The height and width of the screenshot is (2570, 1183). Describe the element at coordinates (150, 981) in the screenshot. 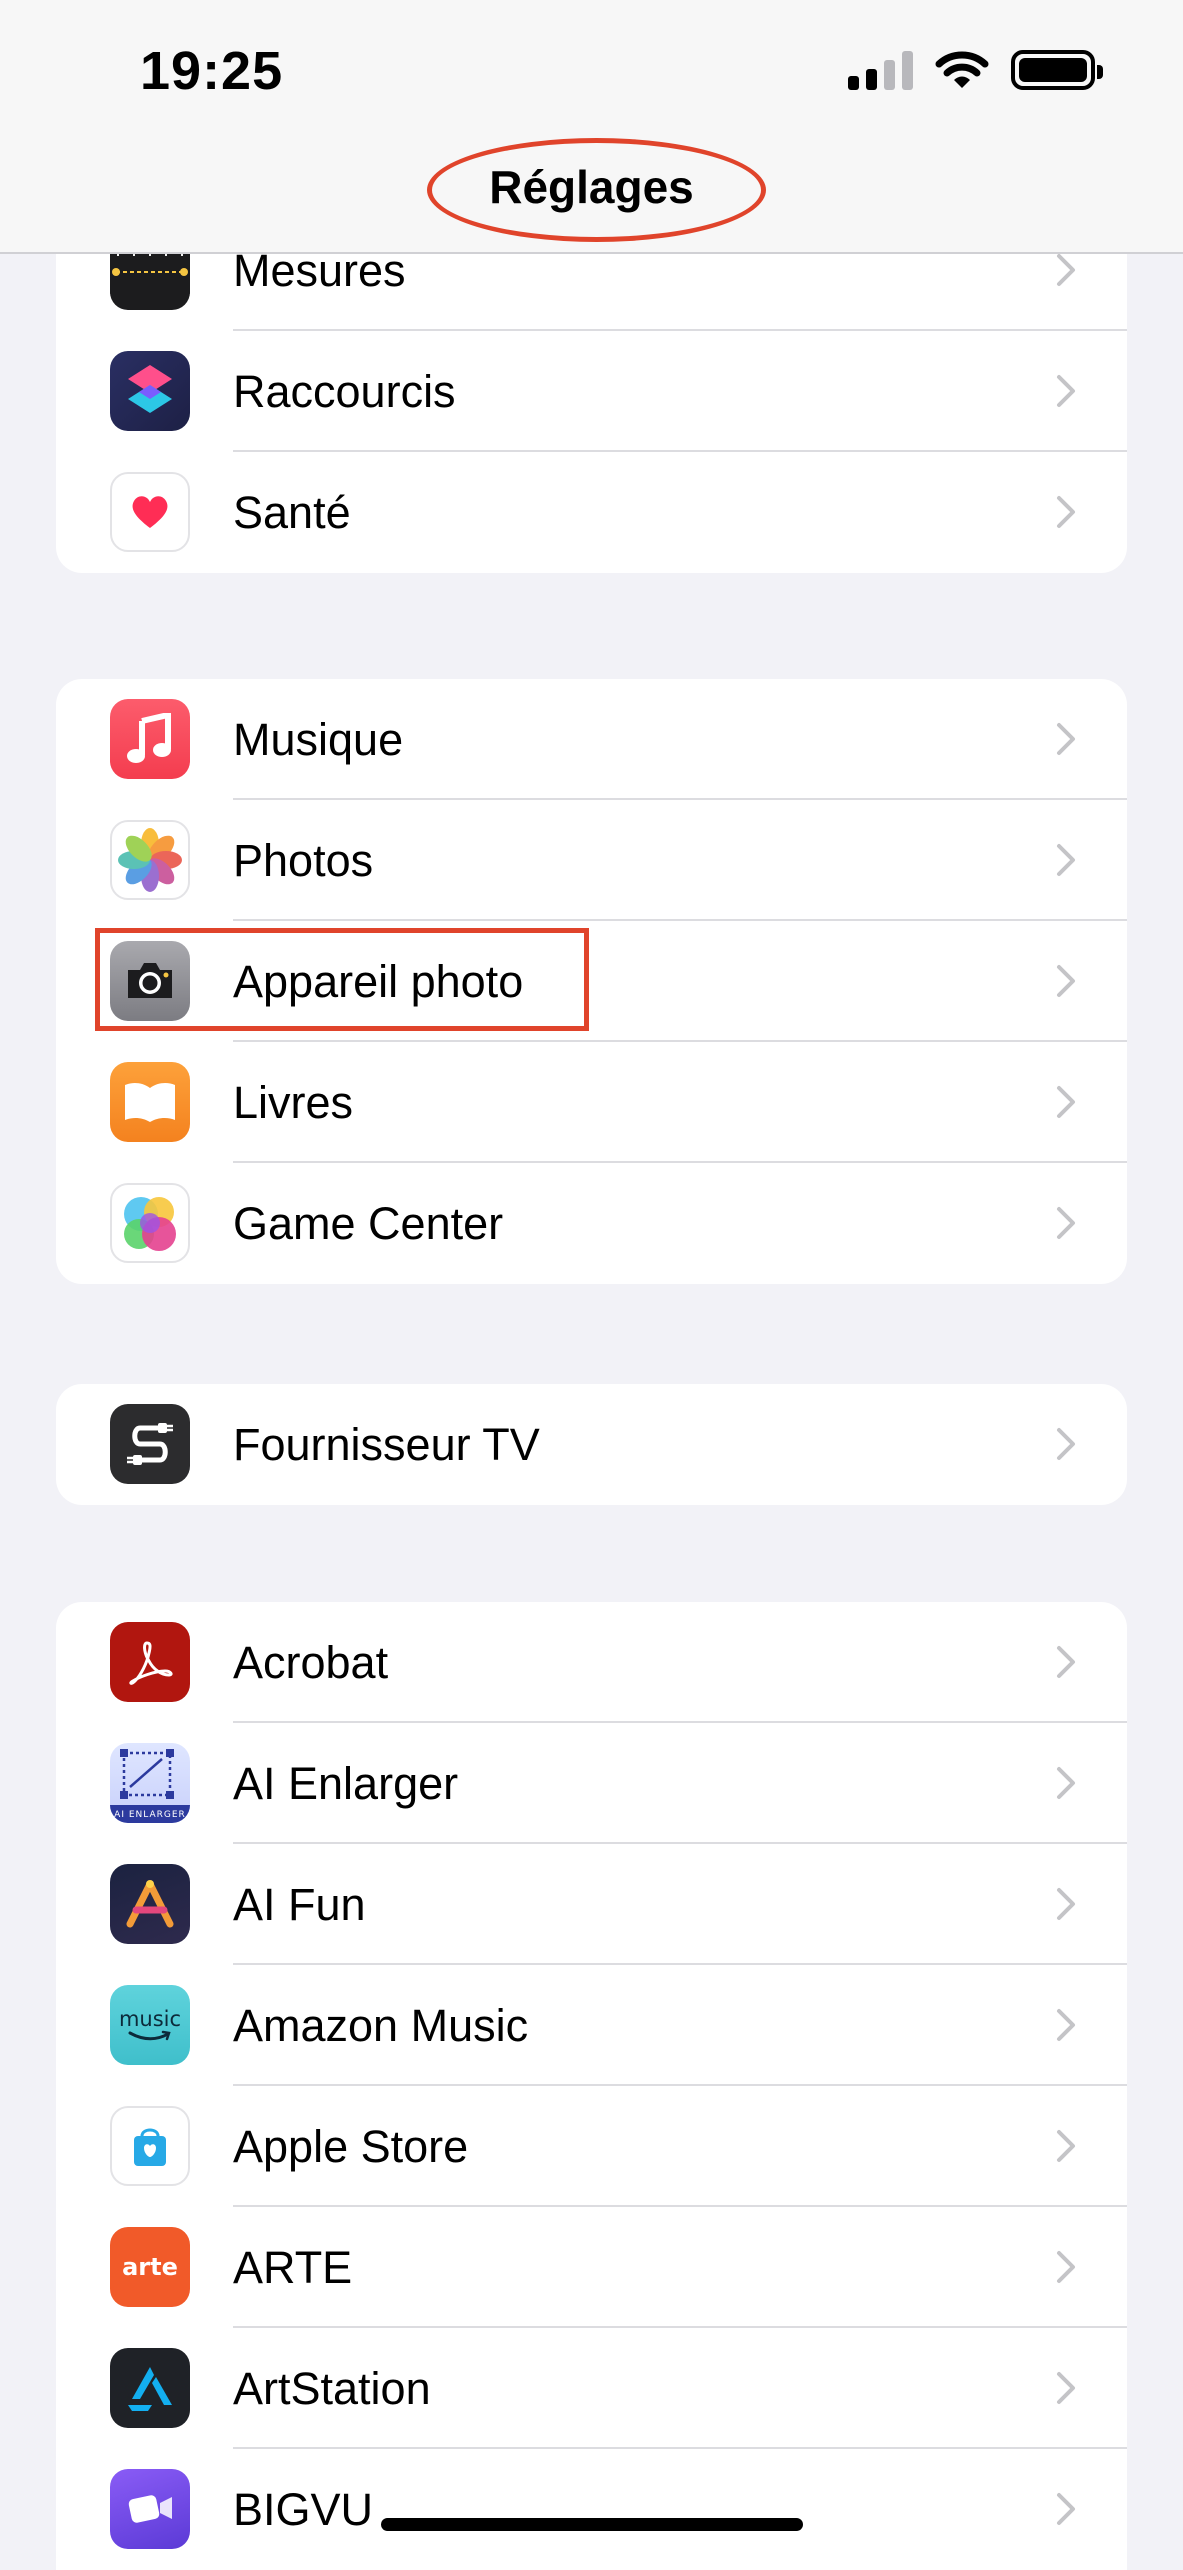

I see `camera-icon` at that location.